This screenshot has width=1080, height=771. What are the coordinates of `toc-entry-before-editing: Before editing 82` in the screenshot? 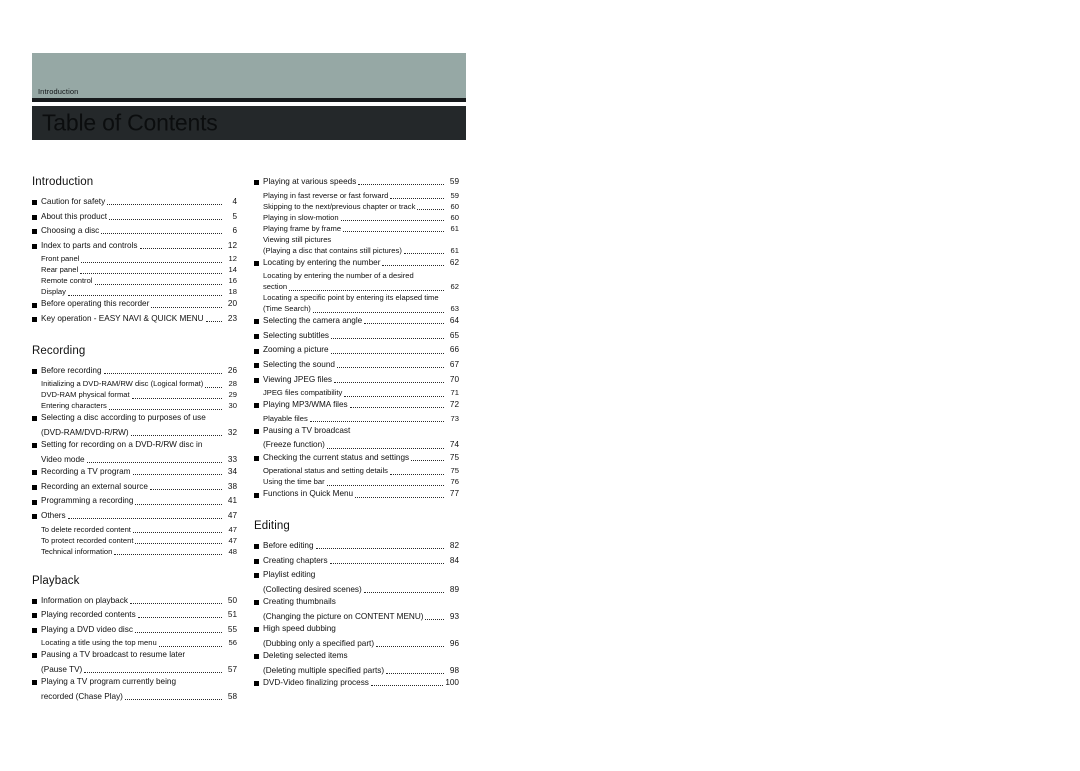 It's located at (356, 545).